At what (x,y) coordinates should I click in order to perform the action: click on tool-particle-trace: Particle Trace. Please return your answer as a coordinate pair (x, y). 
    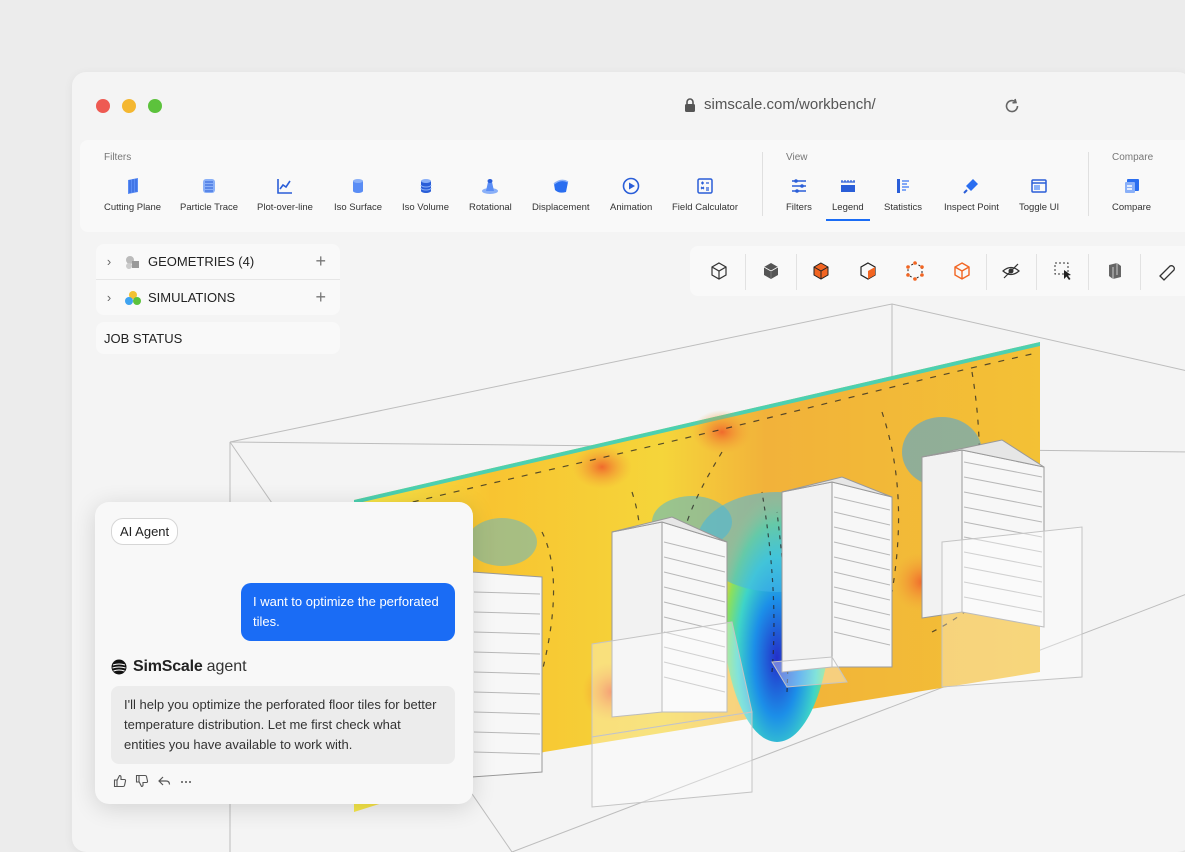
    Looking at the image, I should click on (209, 194).